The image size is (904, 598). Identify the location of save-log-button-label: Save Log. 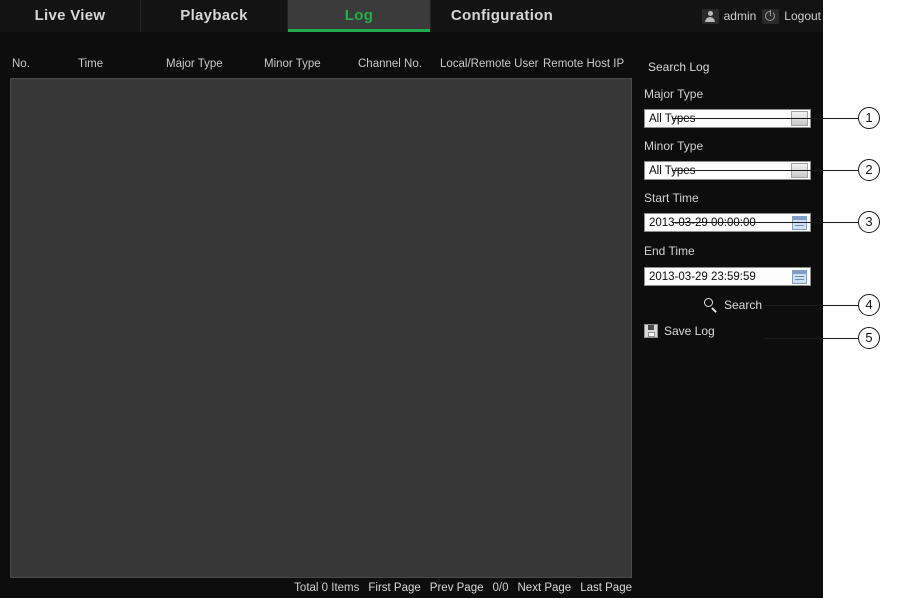
(689, 331).